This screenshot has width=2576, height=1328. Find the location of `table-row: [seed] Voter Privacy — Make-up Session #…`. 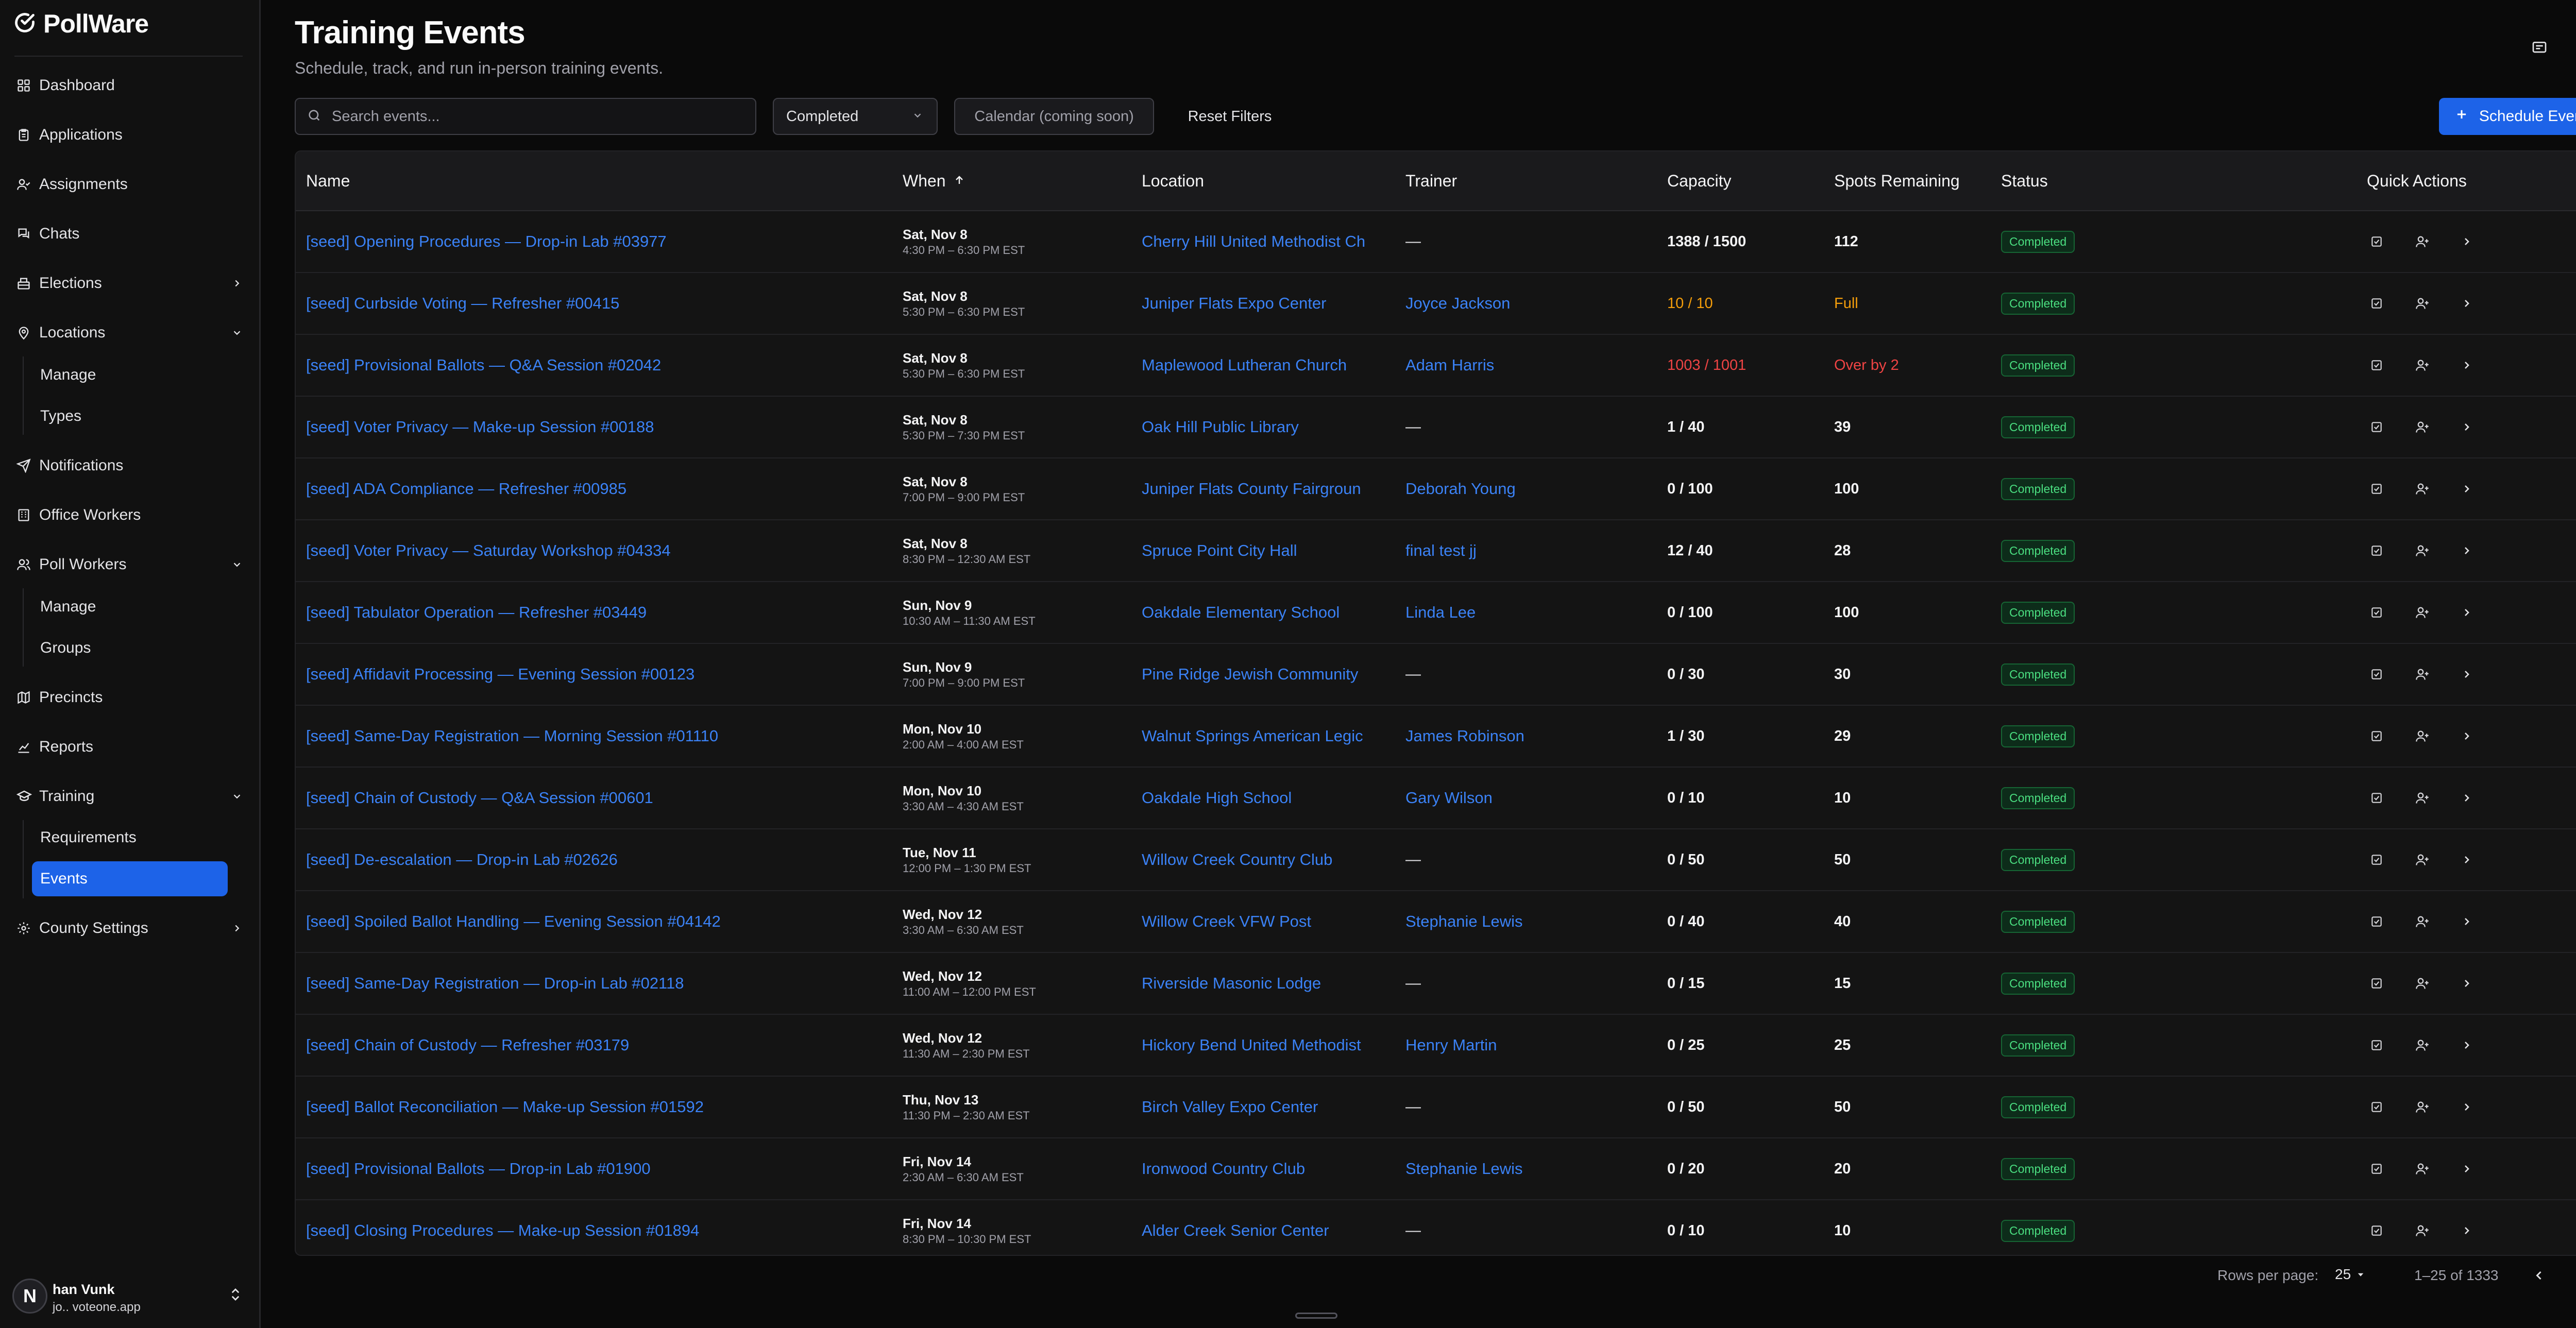

table-row: [seed] Voter Privacy — Make-up Session #… is located at coordinates (1436, 427).